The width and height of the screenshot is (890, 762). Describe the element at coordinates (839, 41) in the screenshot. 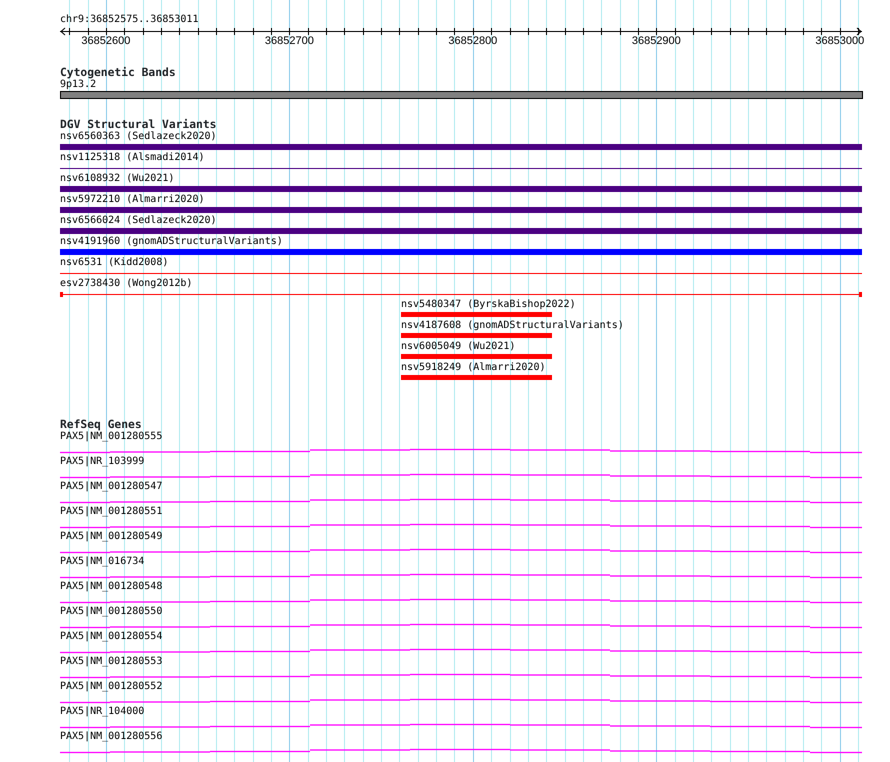

I see `tick-label: 36853000` at that location.